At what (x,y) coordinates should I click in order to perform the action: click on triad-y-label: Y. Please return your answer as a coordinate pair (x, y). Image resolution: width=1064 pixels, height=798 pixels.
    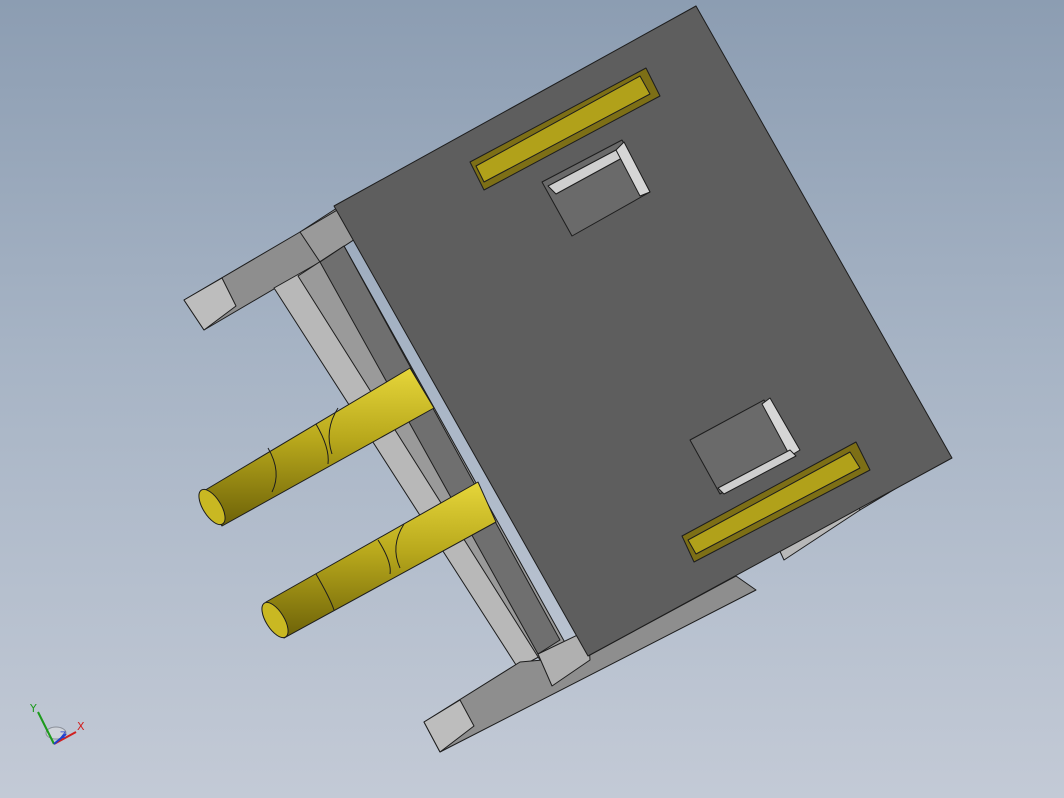
    Looking at the image, I should click on (33, 708).